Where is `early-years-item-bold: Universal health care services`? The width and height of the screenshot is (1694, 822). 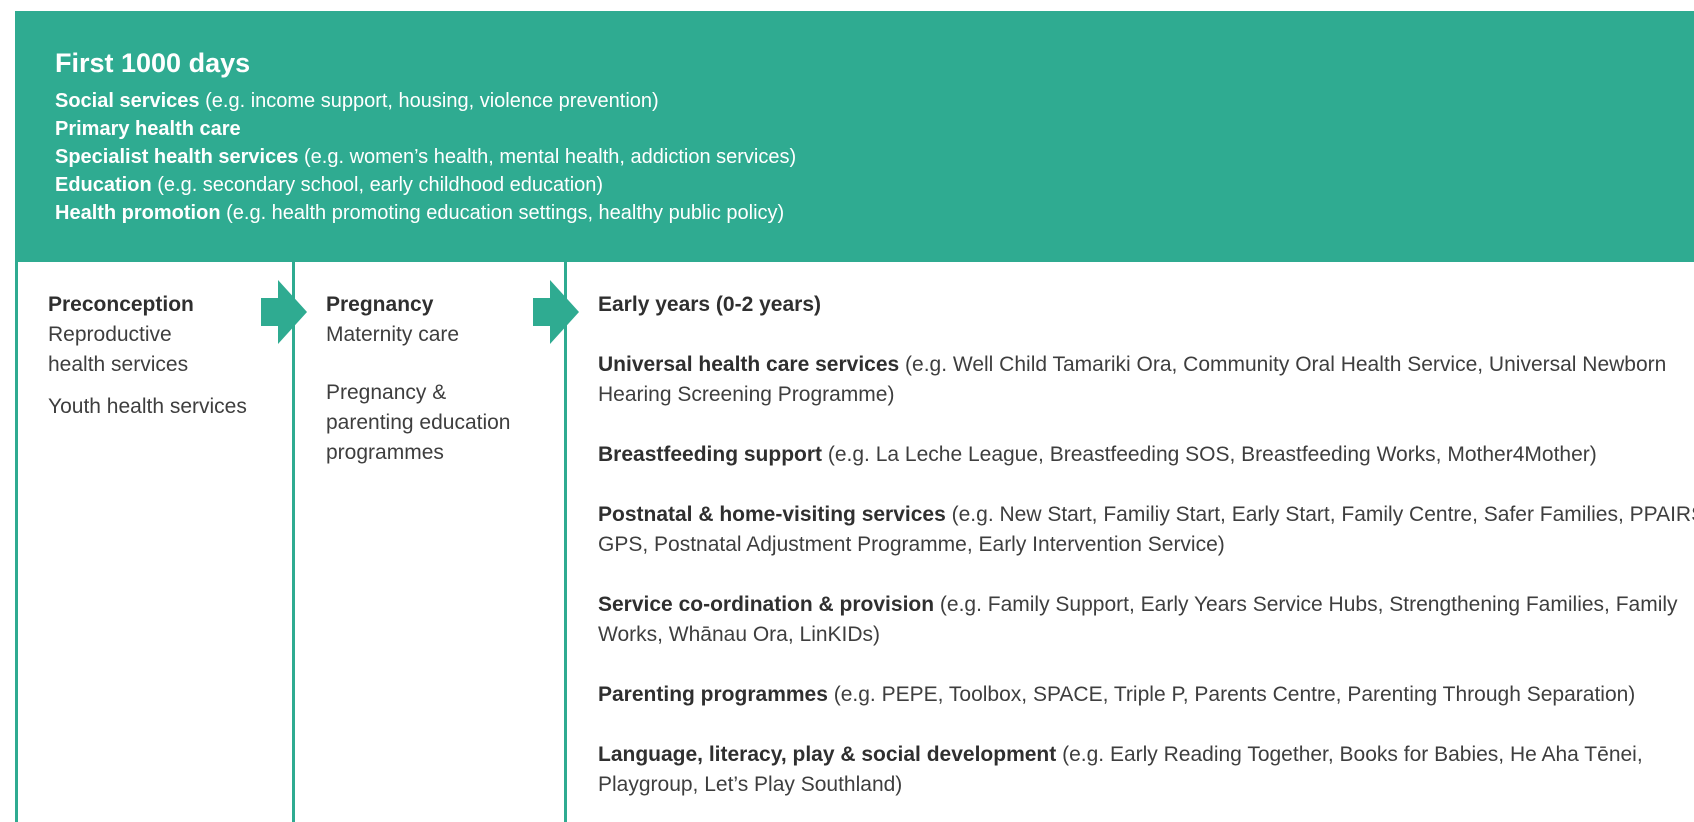 early-years-item-bold: Universal health care services is located at coordinates (749, 364).